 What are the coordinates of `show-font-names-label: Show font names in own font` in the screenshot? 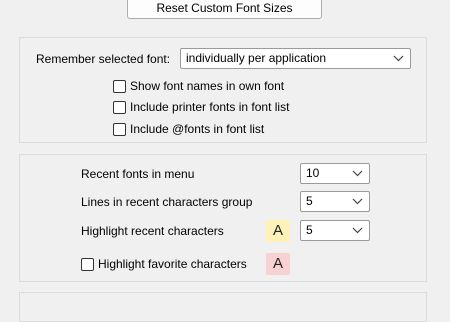 It's located at (207, 86).